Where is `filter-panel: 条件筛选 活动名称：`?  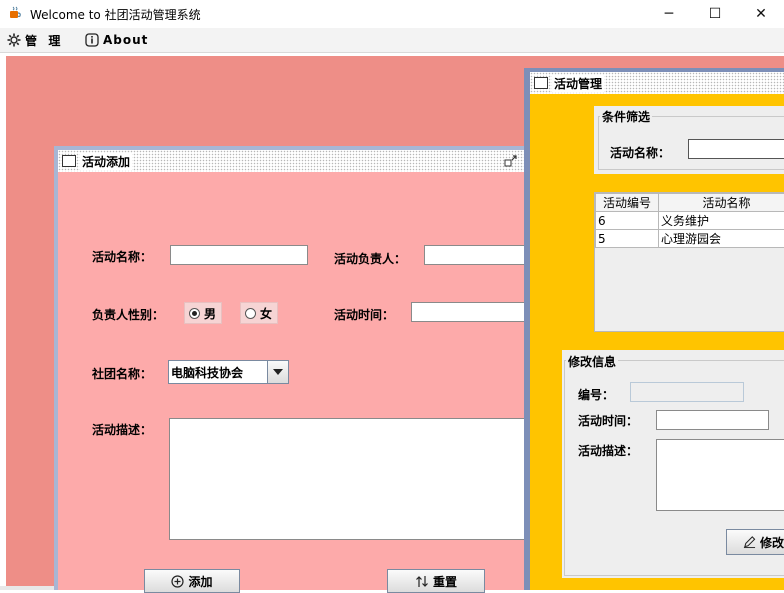
filter-panel: 条件筛选 活动名称： is located at coordinates (689, 140).